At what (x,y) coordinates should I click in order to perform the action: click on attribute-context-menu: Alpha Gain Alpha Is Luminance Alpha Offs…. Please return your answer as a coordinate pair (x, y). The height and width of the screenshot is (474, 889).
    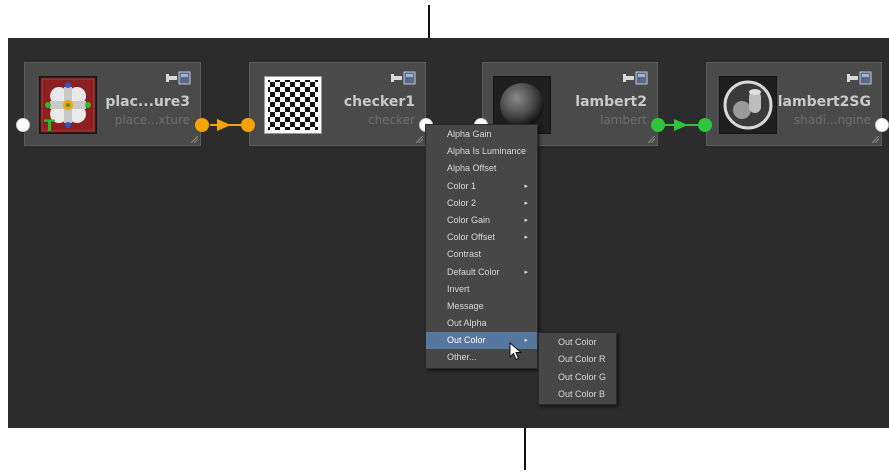
    Looking at the image, I should click on (481, 246).